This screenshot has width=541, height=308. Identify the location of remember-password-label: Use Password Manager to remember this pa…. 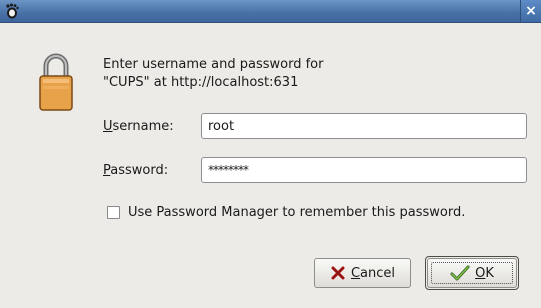
(296, 212).